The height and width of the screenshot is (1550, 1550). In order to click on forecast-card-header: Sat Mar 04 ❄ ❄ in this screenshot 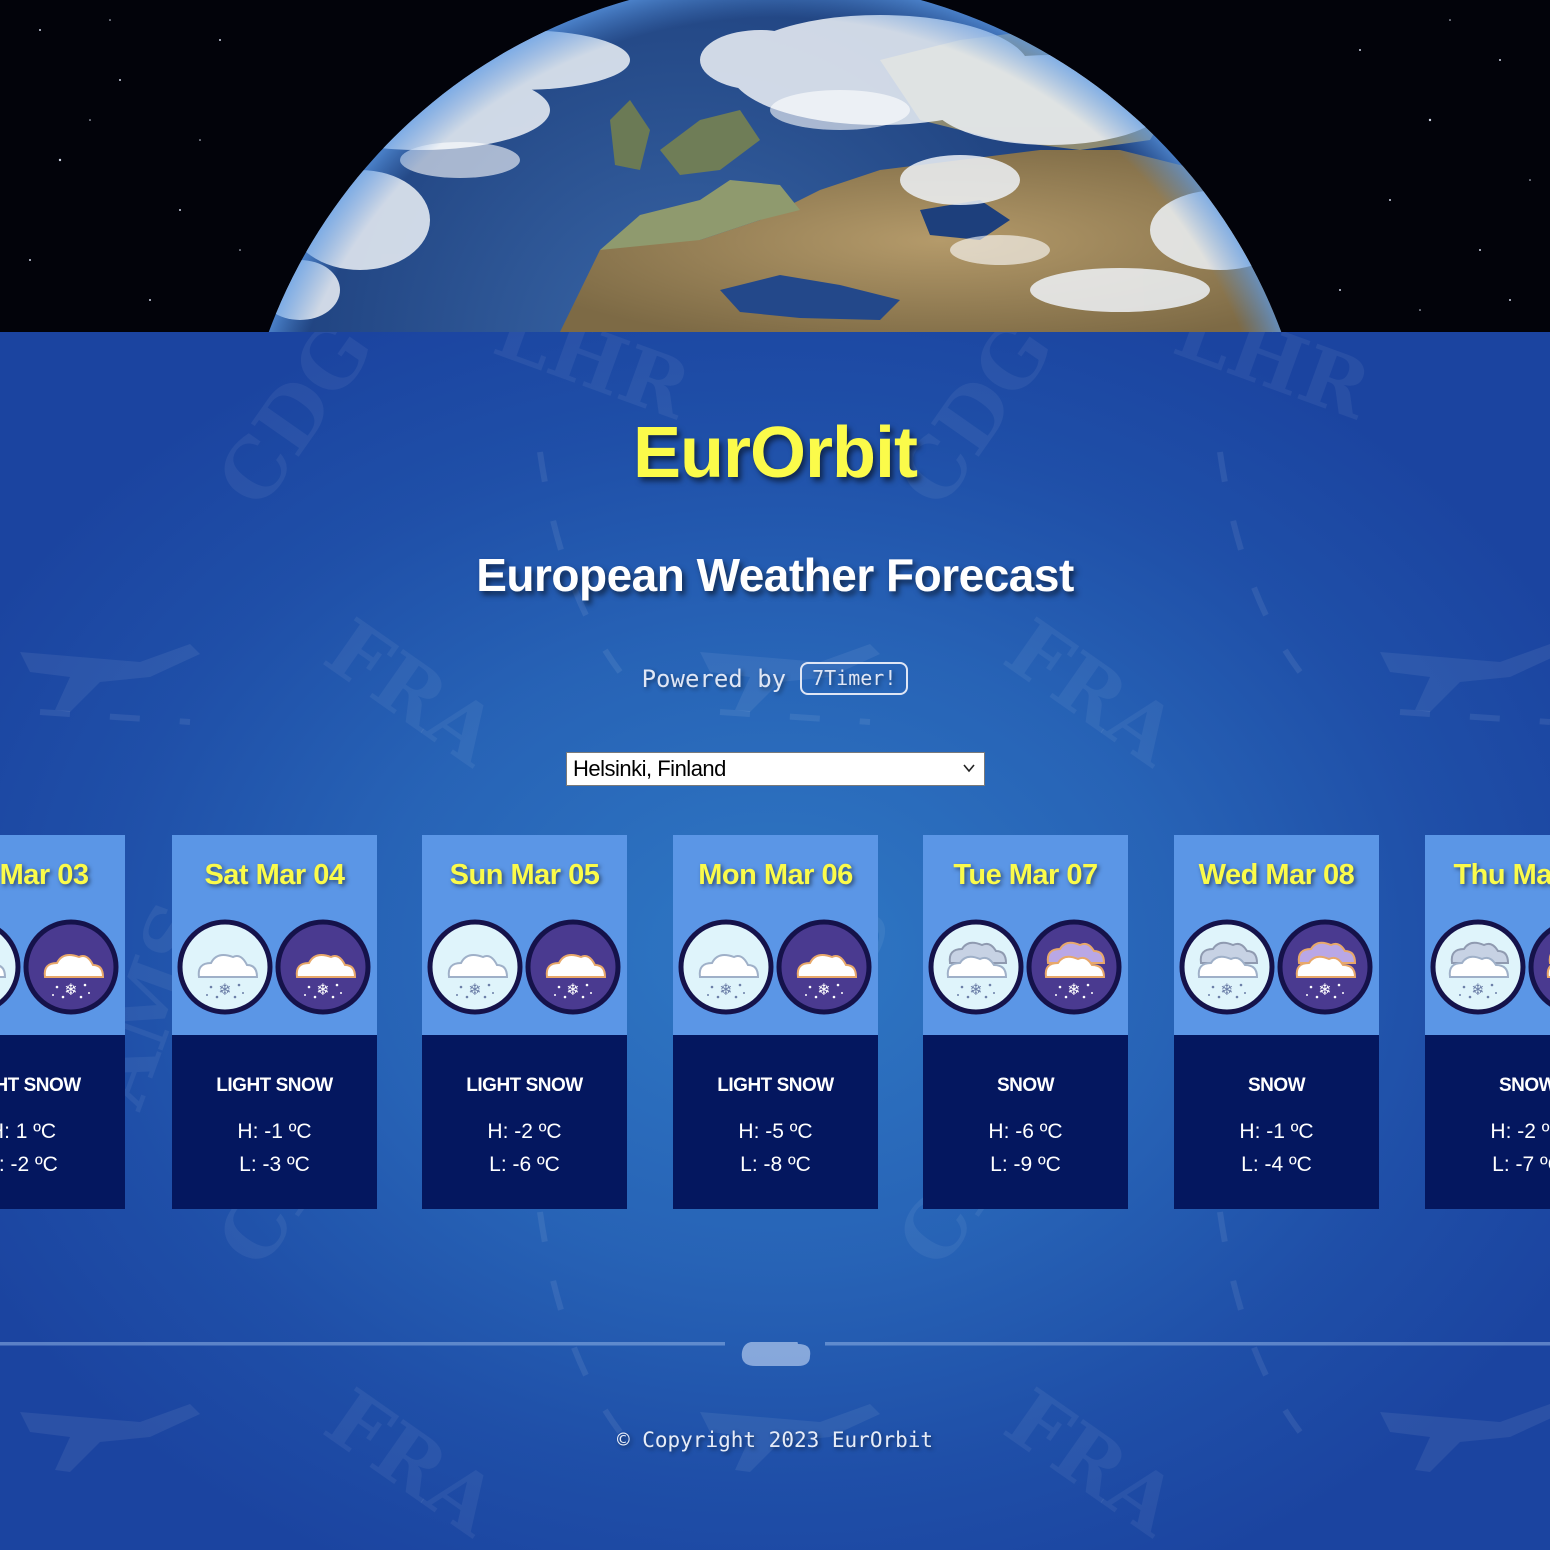, I will do `click(274, 935)`.